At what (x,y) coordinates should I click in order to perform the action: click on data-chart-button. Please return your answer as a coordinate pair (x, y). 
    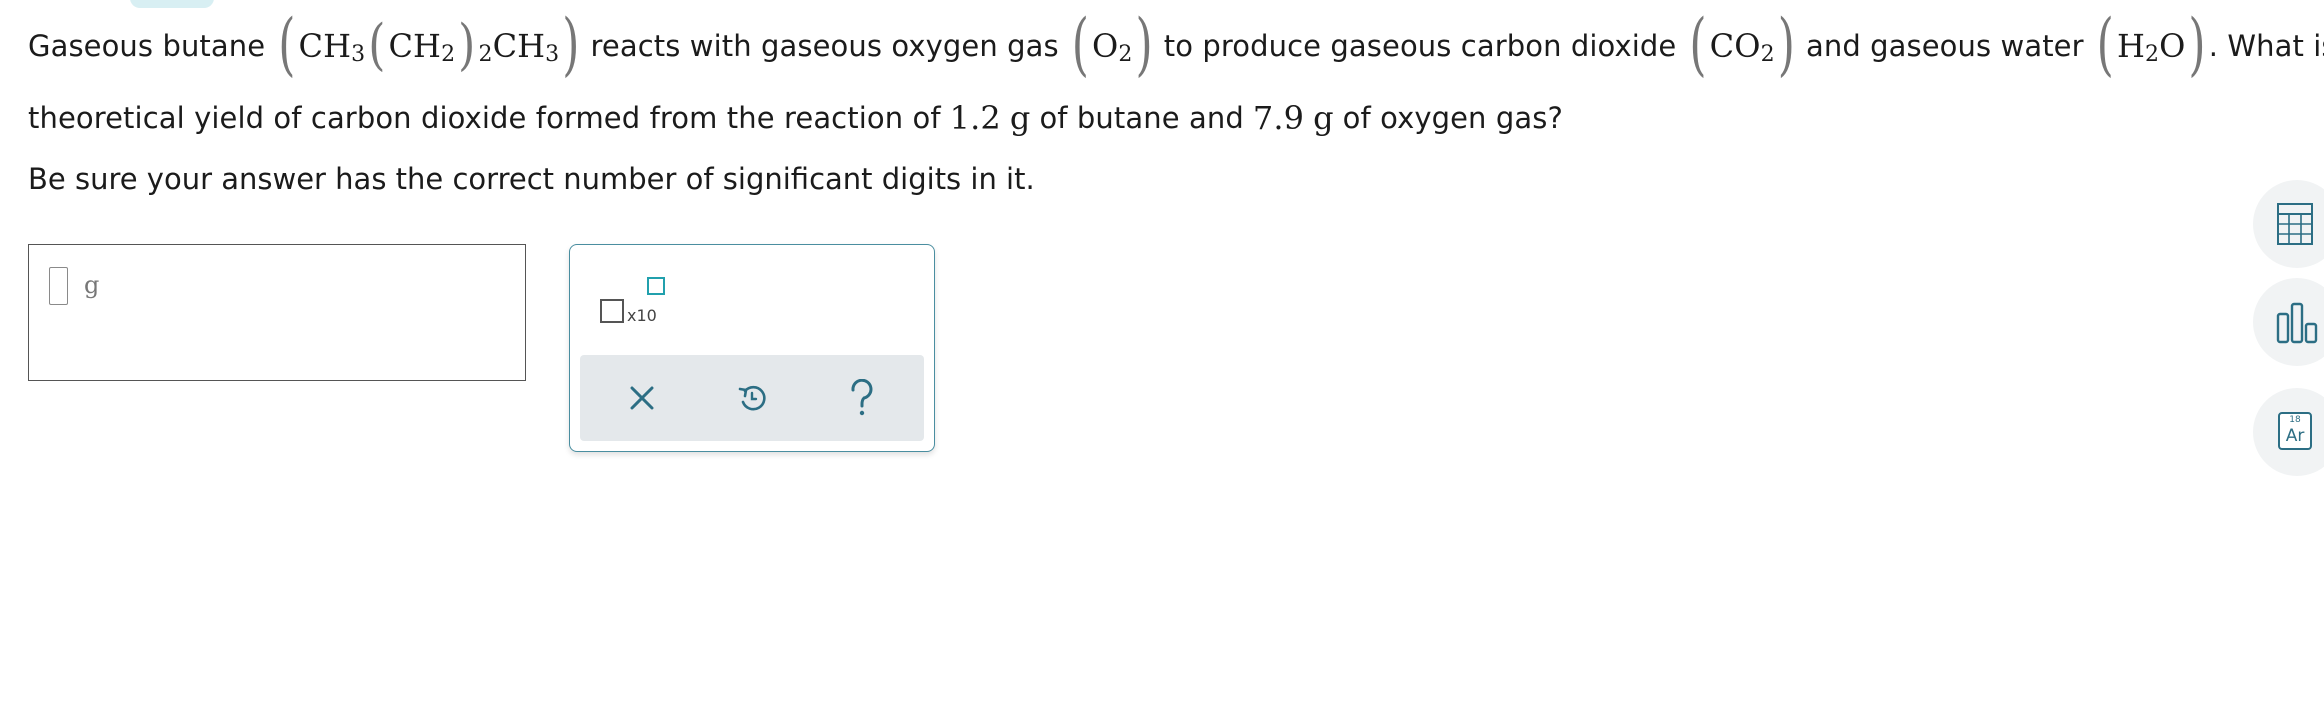
    Looking at the image, I should click on (2288, 322).